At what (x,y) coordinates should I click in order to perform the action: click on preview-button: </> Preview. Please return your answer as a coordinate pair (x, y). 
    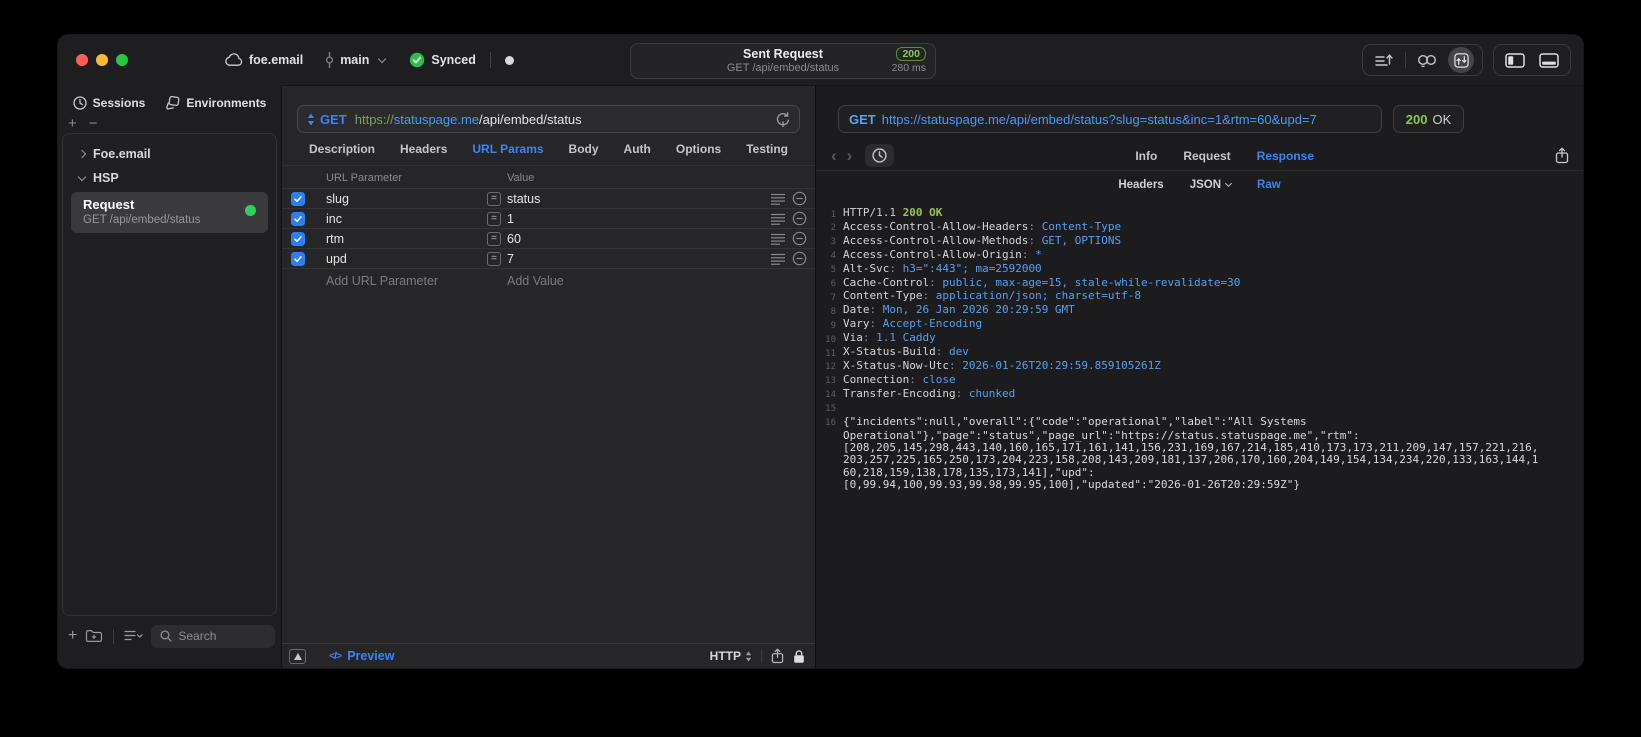
    Looking at the image, I should click on (361, 656).